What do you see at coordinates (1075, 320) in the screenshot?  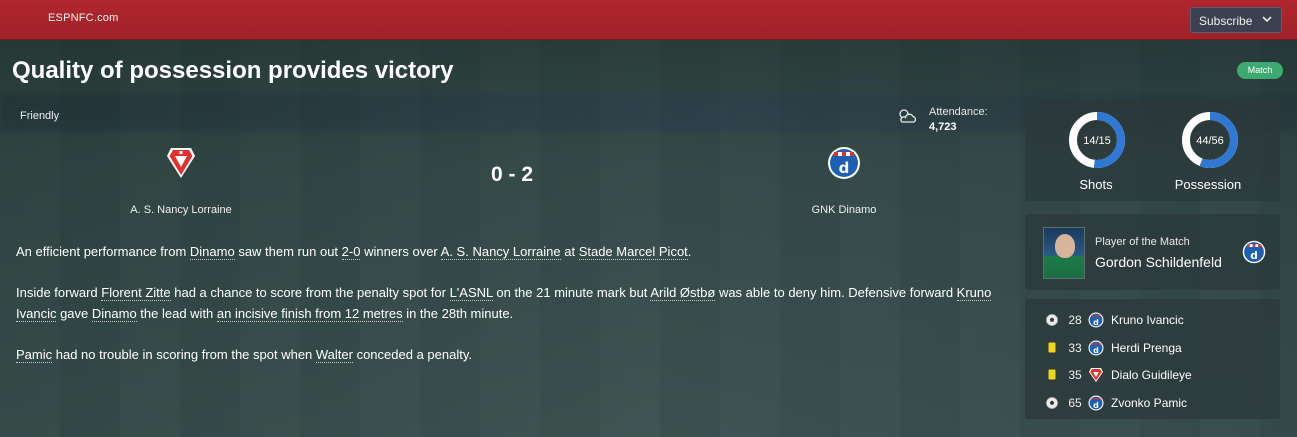 I see `event-minute: 28` at bounding box center [1075, 320].